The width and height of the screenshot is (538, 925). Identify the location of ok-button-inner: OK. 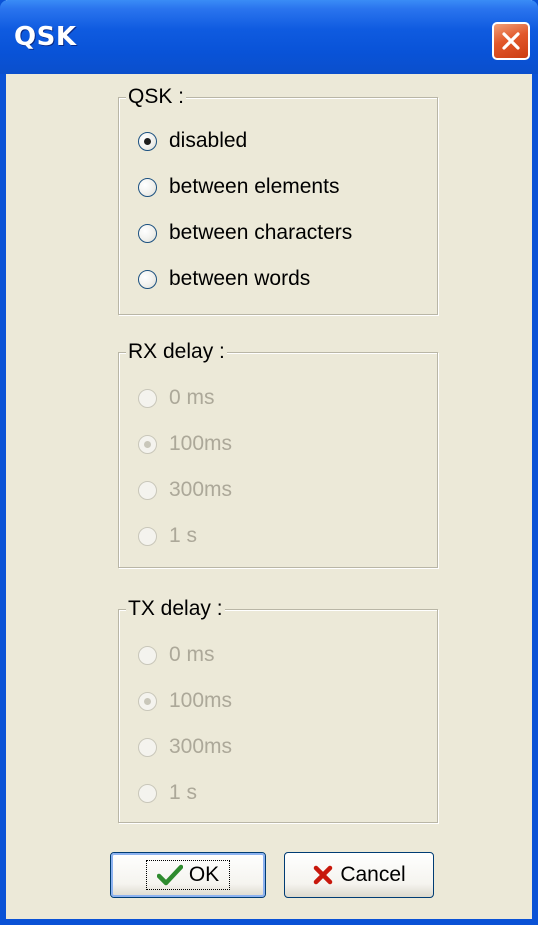
(188, 875).